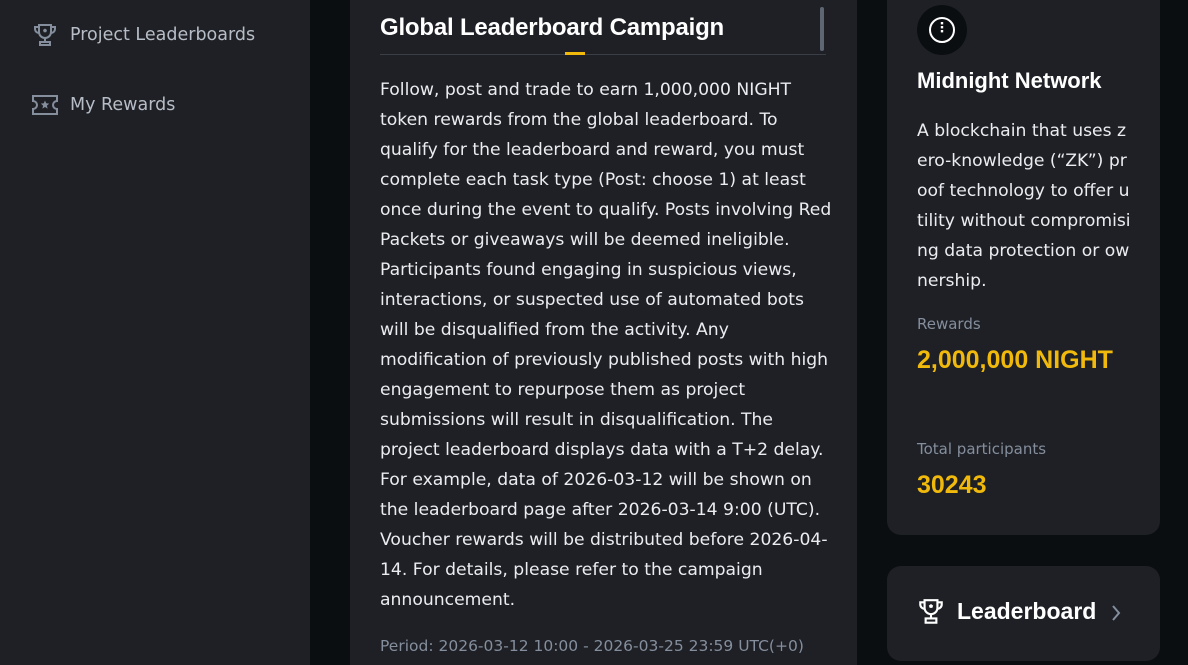 This screenshot has height=665, width=1188. What do you see at coordinates (1116, 613) in the screenshot?
I see `chevron-right-icon` at bounding box center [1116, 613].